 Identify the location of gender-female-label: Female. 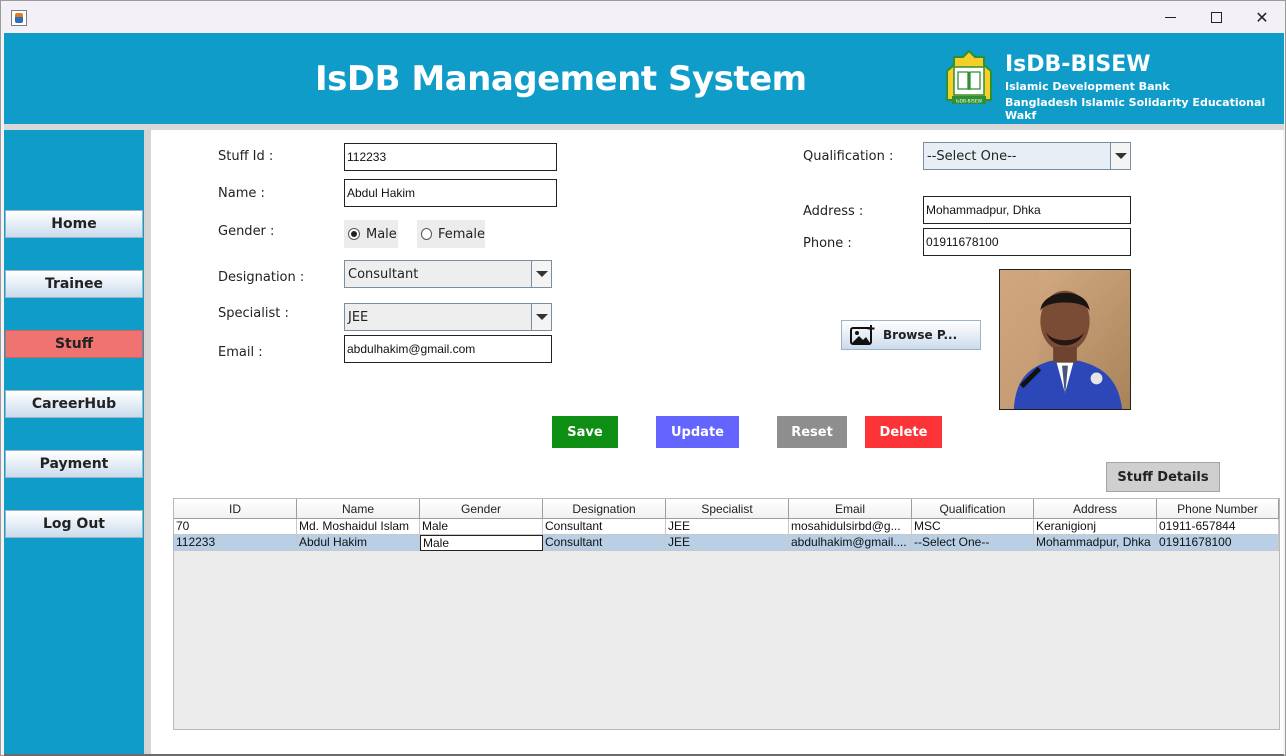
(461, 234).